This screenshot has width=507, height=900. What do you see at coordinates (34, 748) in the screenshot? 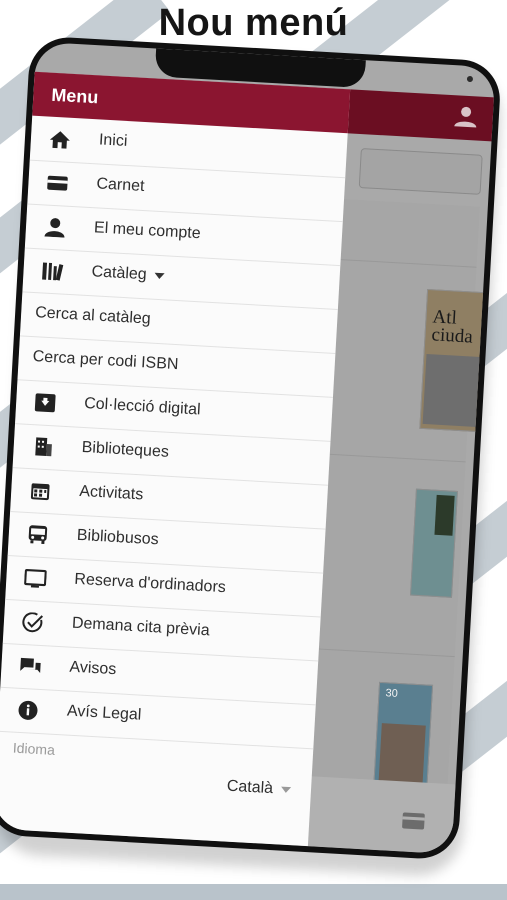
I see `language-label: Idioma` at bounding box center [34, 748].